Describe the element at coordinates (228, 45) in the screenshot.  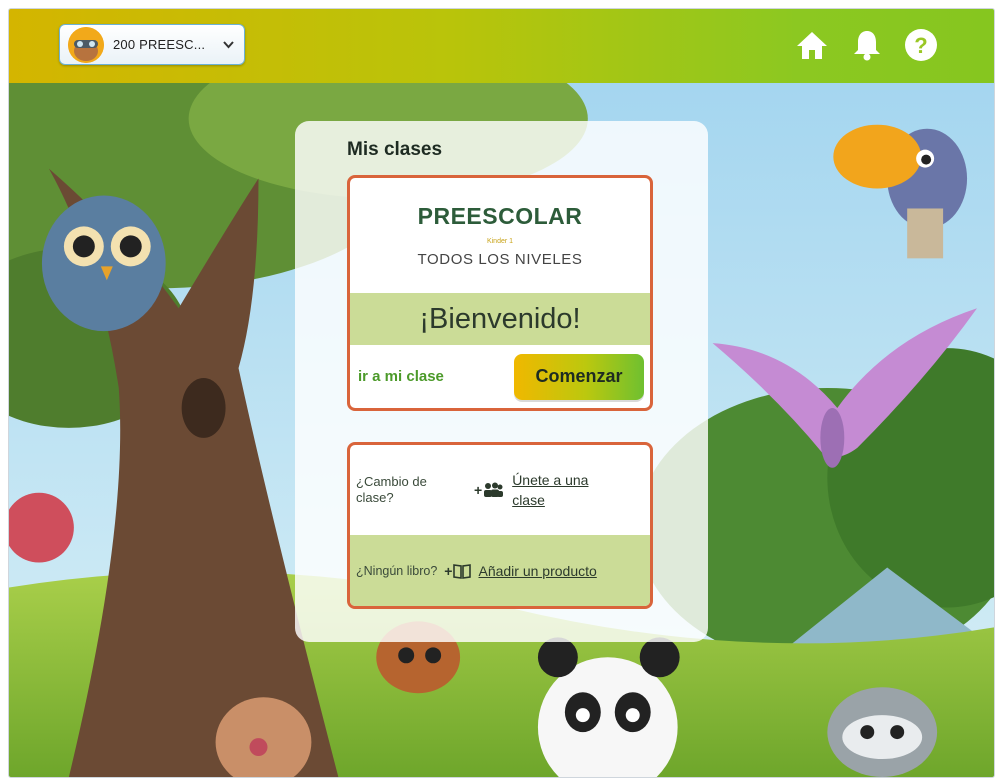
I see `chevron-down-icon` at that location.